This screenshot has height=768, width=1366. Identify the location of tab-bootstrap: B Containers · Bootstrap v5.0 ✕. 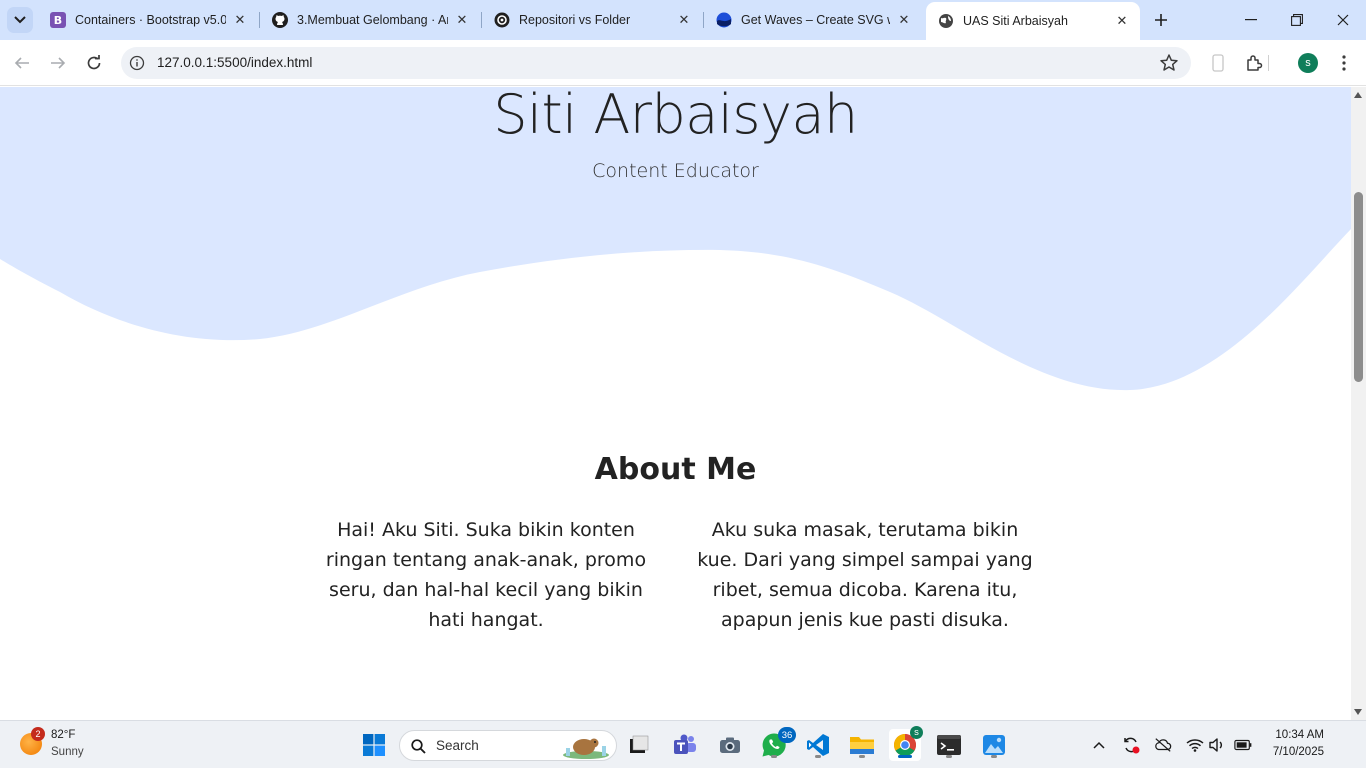
(148, 20).